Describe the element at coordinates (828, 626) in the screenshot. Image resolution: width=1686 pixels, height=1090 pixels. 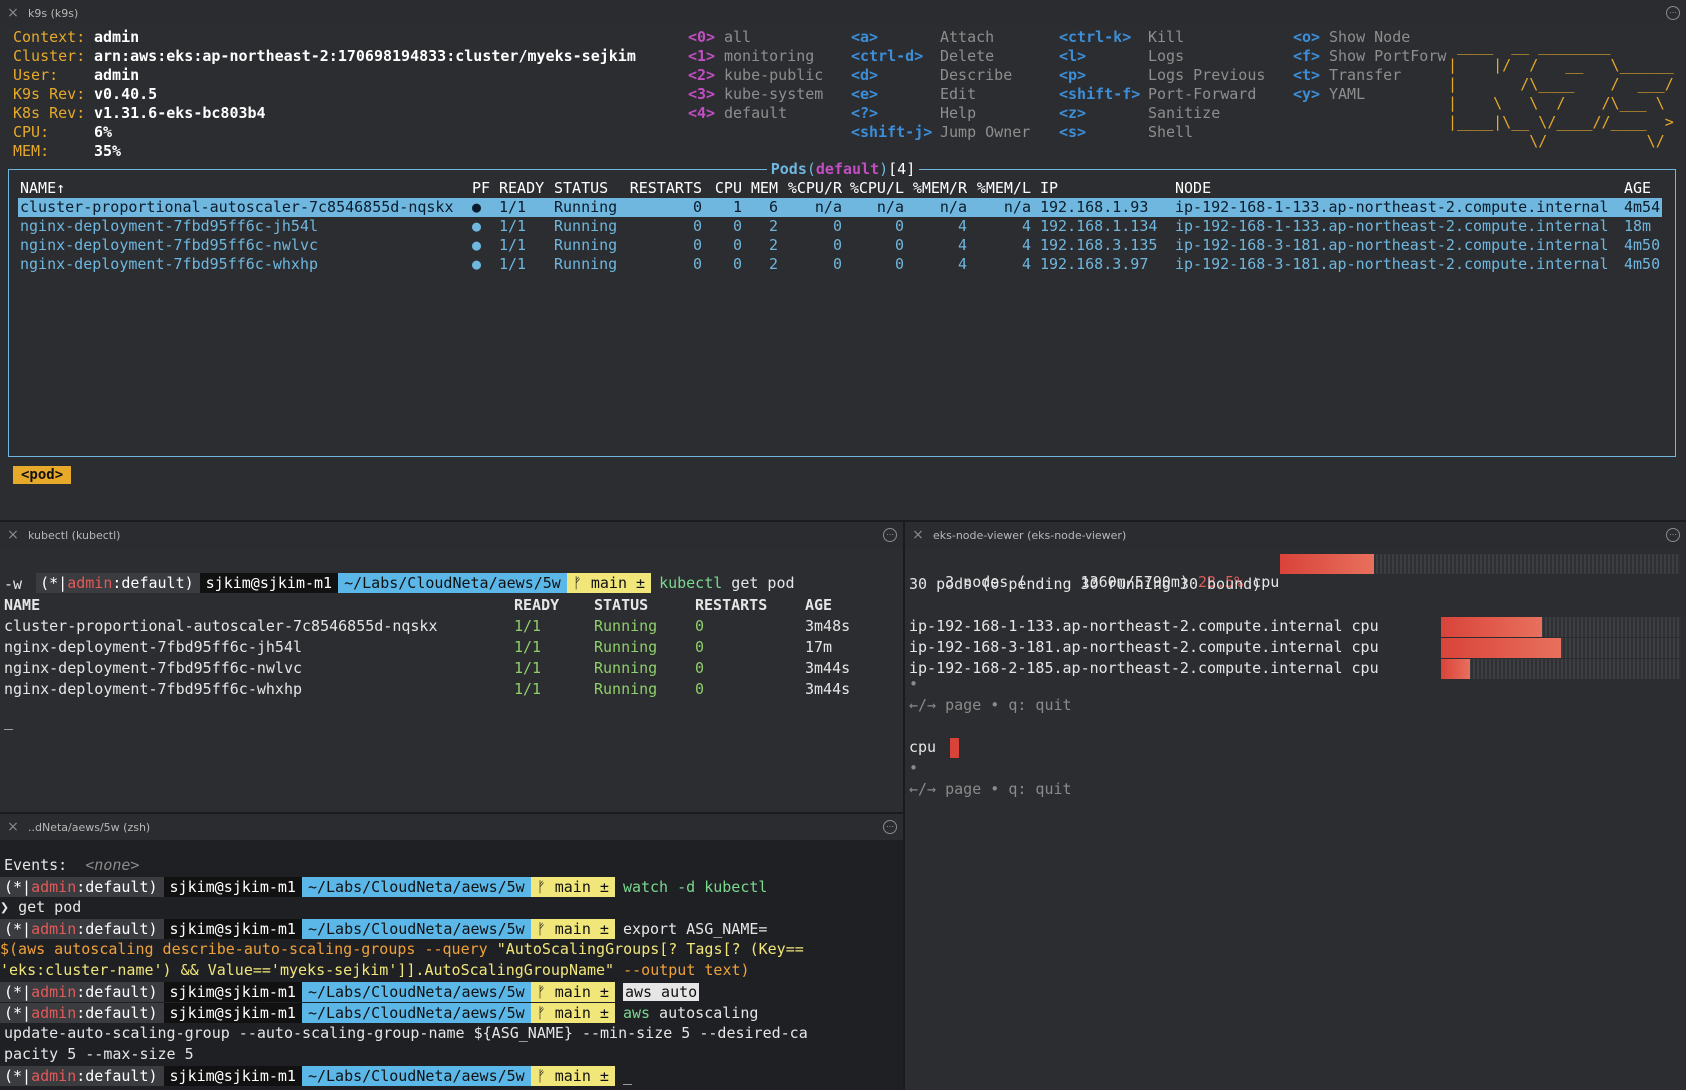
I see `table-cell: 3m48s` at that location.